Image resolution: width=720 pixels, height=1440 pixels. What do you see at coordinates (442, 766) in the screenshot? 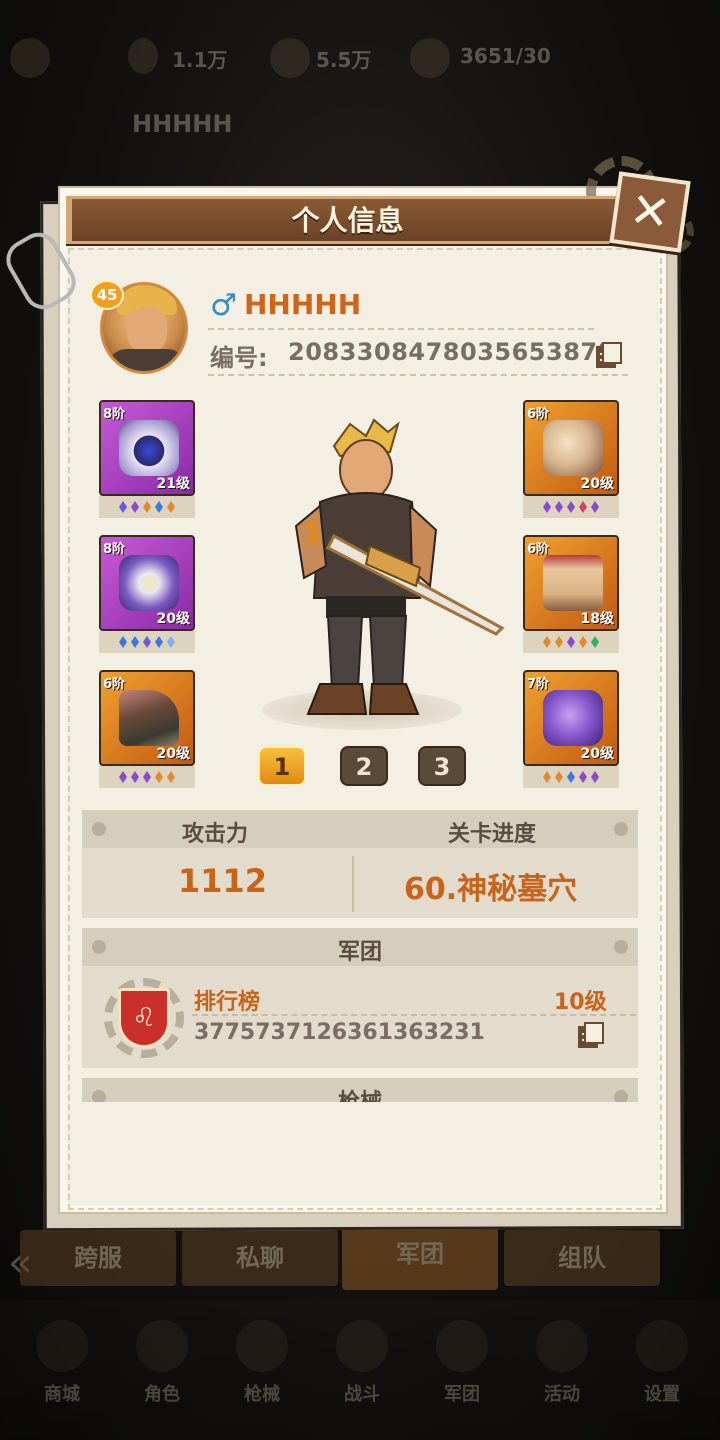
I see `preset-button-3: 3` at bounding box center [442, 766].